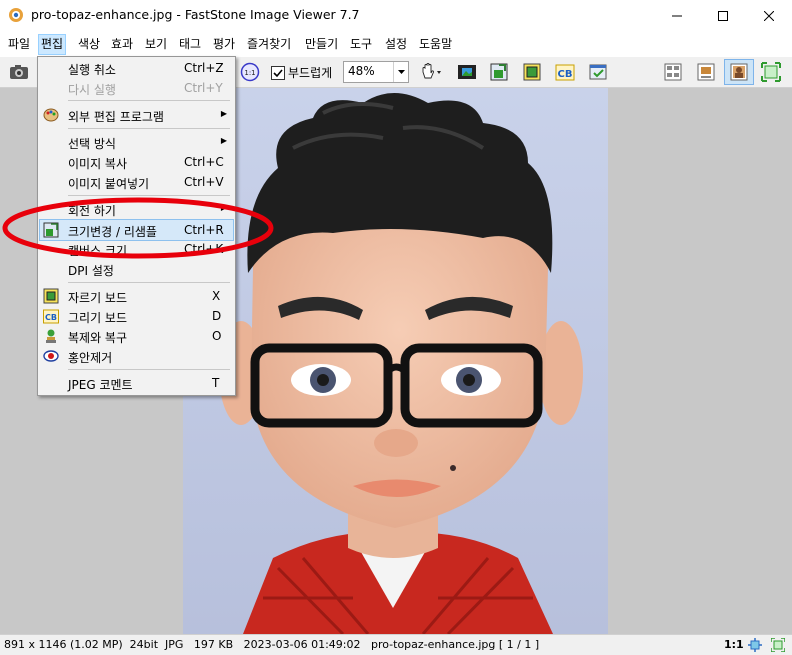  I want to click on faststone-icon, so click(16, 15).